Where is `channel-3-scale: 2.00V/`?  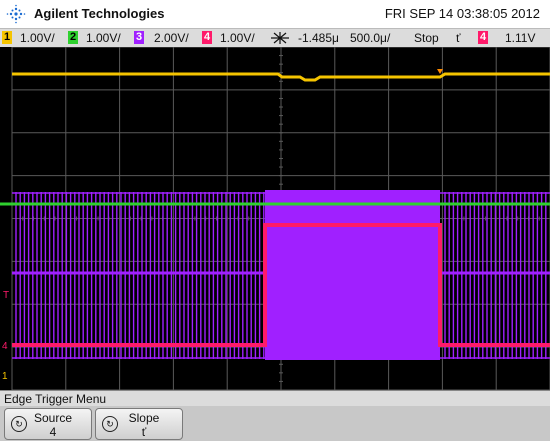 channel-3-scale: 2.00V/ is located at coordinates (171, 38).